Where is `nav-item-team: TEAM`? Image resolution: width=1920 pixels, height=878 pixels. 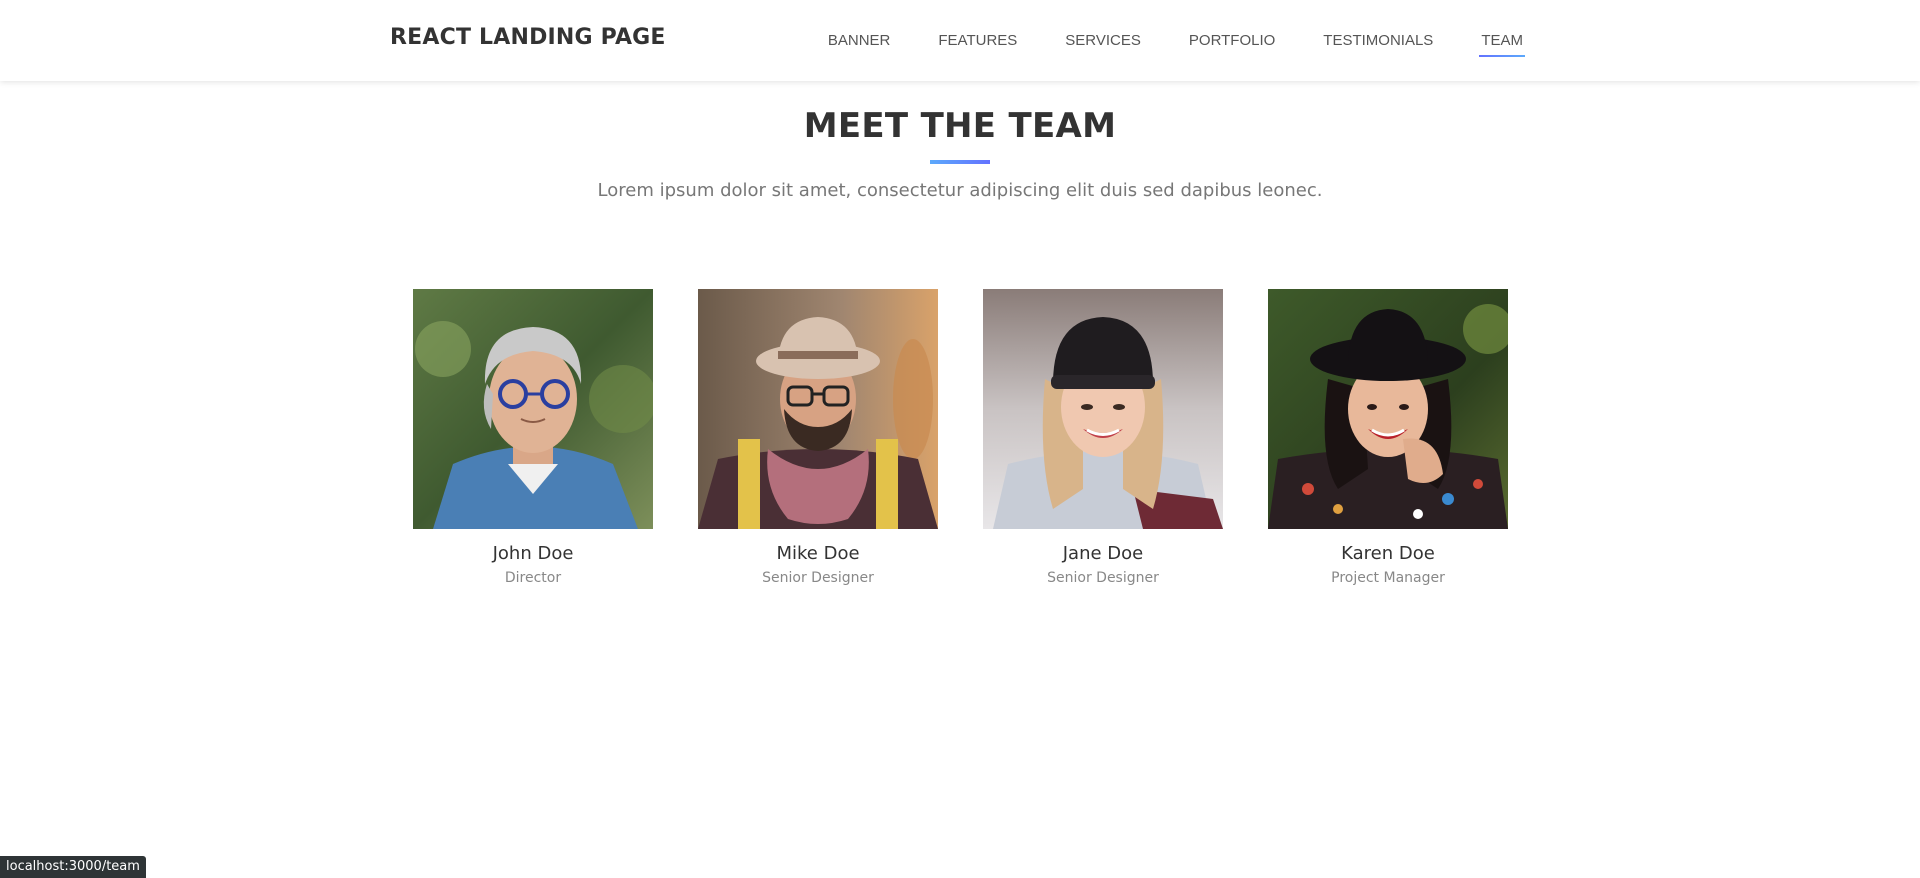 nav-item-team: TEAM is located at coordinates (1502, 40).